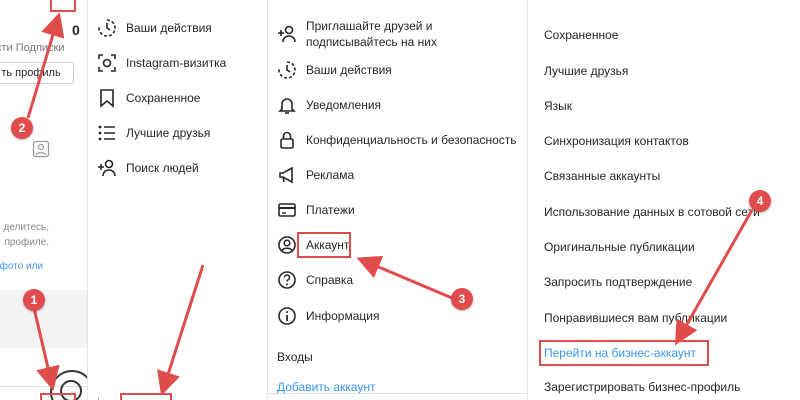 The width and height of the screenshot is (800, 400). I want to click on bookmark-icon, so click(107, 98).